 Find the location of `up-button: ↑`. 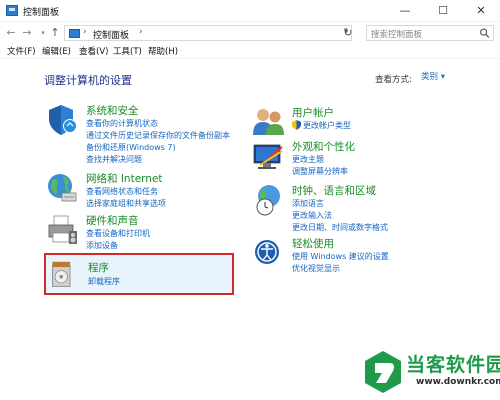

up-button: ↑ is located at coordinates (55, 33).